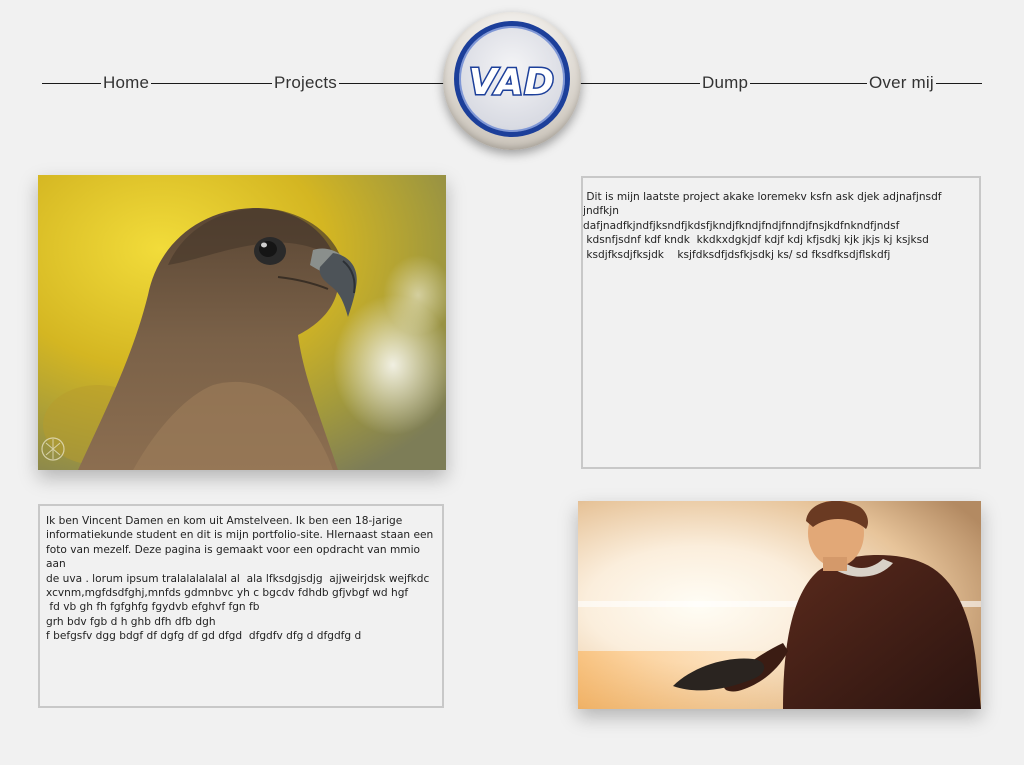  I want to click on nav-dump-link: Dump, so click(725, 83).